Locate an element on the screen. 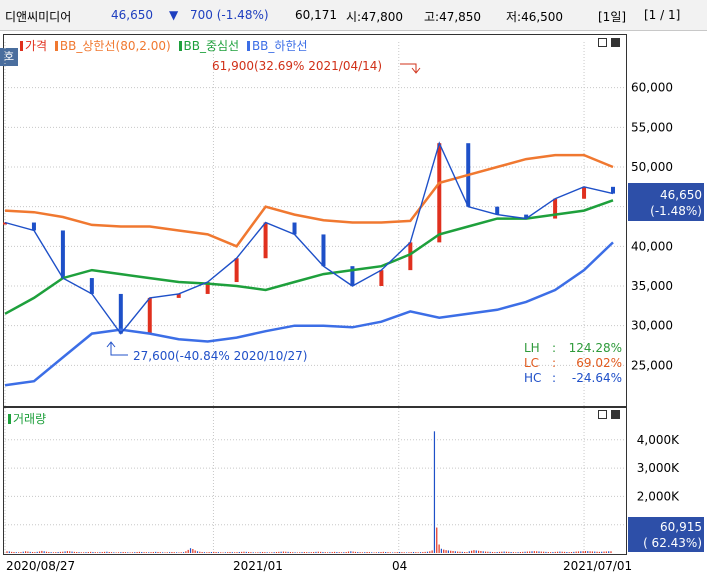  high-annotation-arrow is located at coordinates (410, 68).